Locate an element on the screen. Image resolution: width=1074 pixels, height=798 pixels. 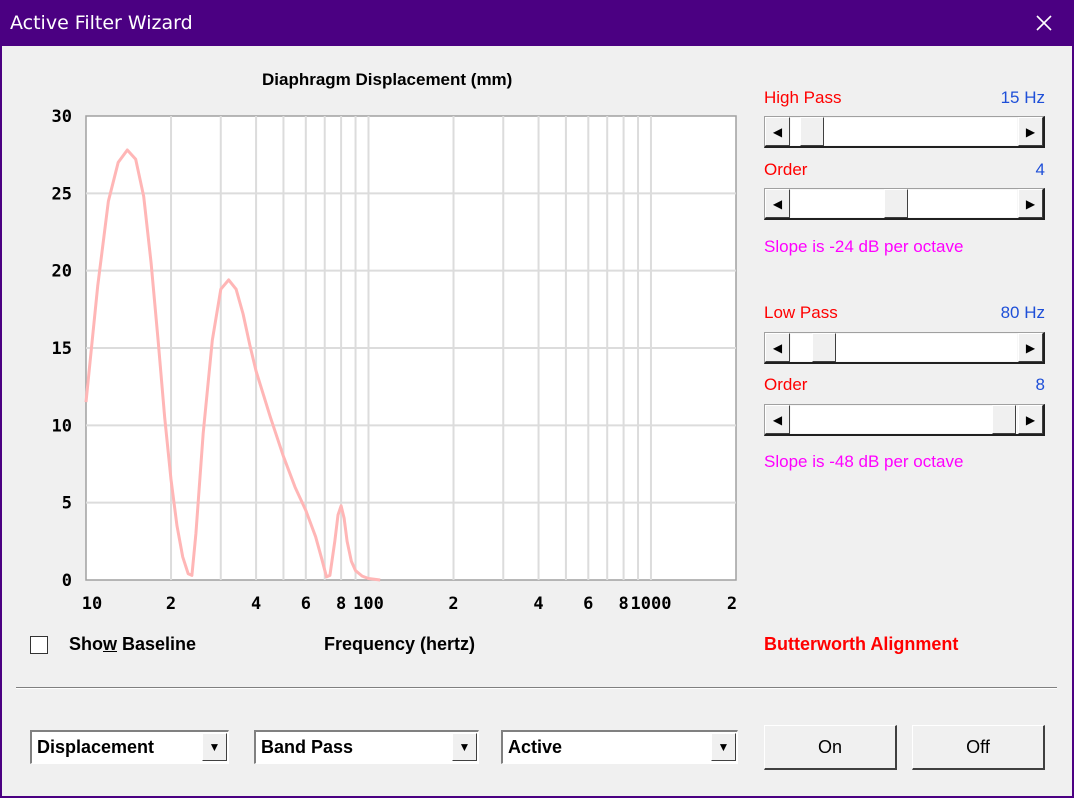
mode-select-value: Displacement is located at coordinates (96, 747).